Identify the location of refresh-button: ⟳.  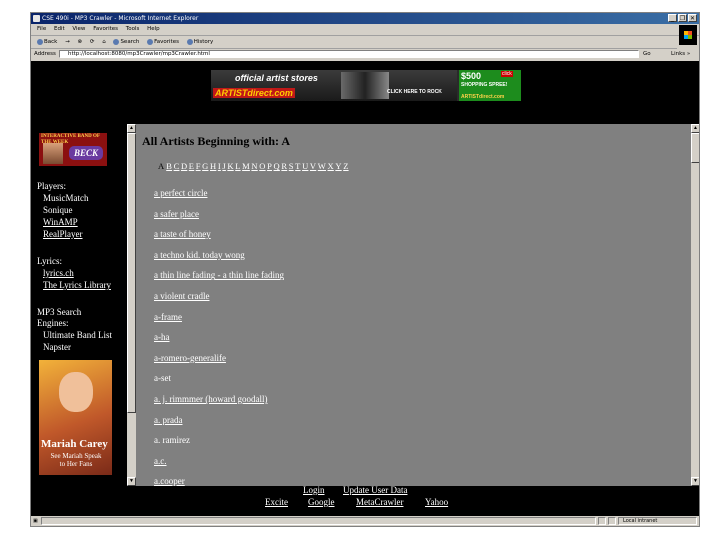
(92, 42).